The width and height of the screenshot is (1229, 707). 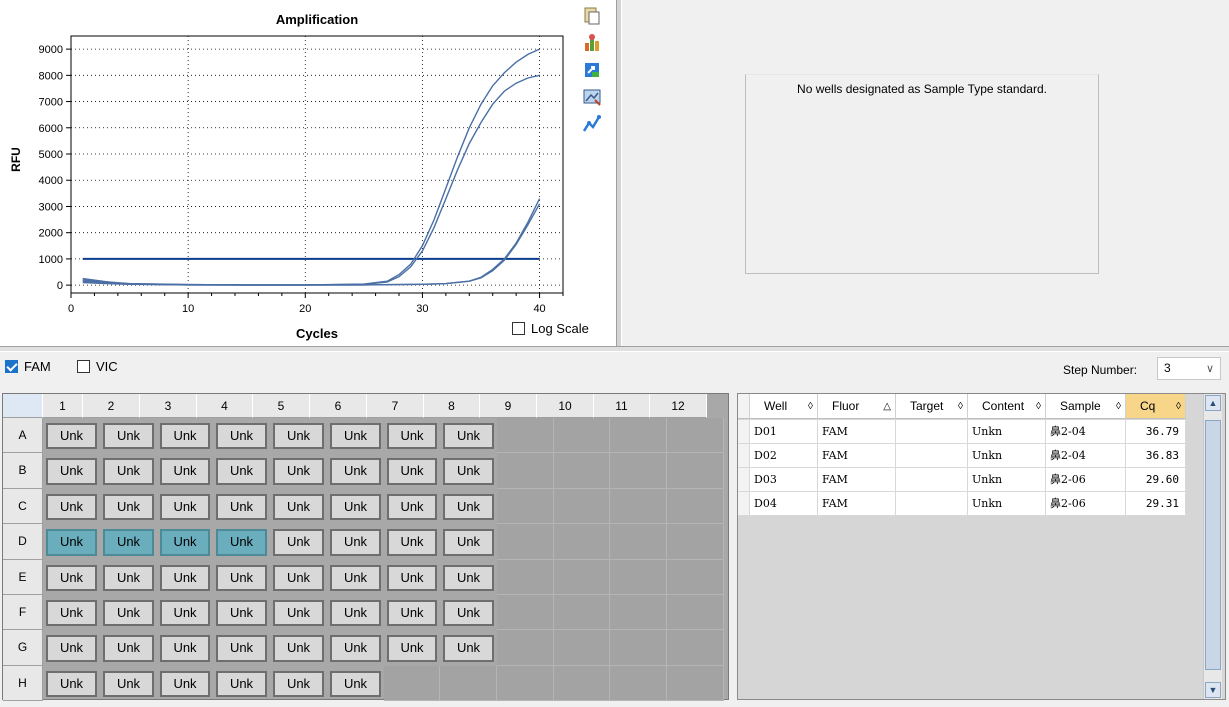 I want to click on table-cell-sample: 鼻2-06, so click(x=1086, y=480).